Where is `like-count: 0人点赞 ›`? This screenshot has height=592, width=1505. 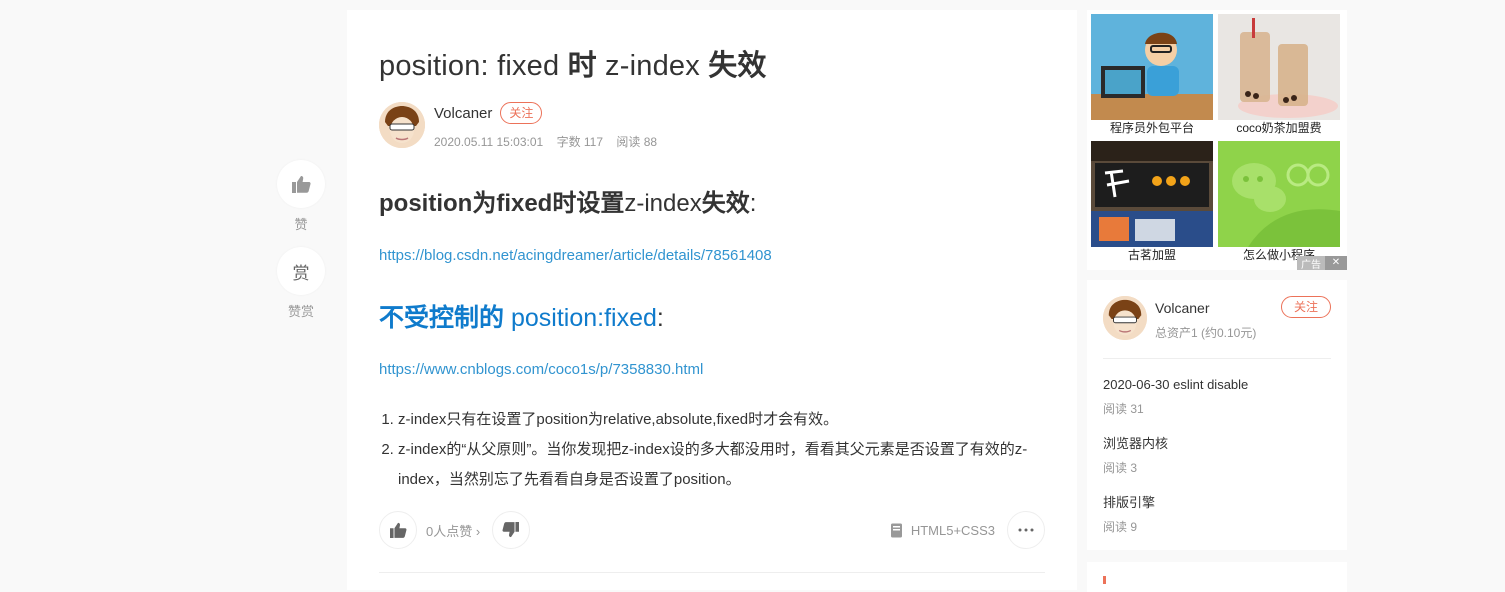
like-count: 0人点赞 › is located at coordinates (453, 530).